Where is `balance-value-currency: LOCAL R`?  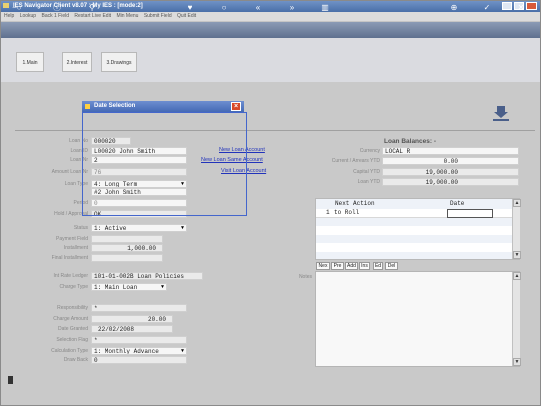
balance-value-currency: LOCAL R is located at coordinates (450, 151).